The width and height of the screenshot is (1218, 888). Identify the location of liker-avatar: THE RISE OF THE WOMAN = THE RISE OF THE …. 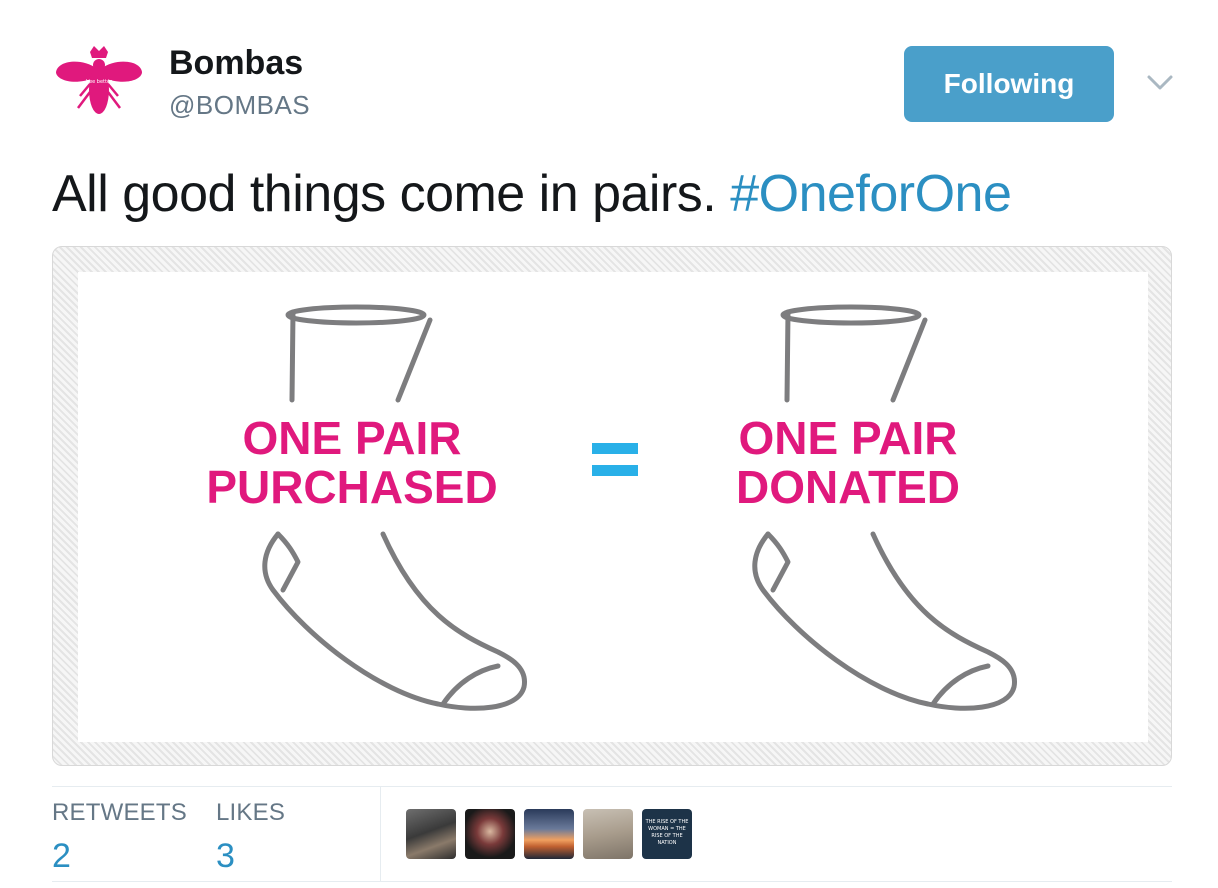
(667, 834).